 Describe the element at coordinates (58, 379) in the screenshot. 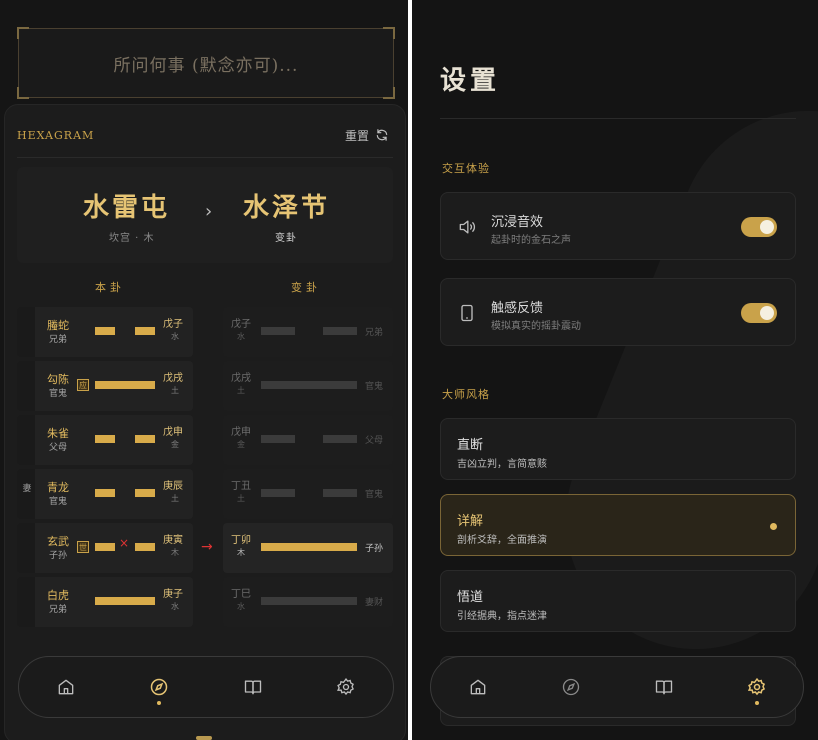

I see `six-spirit: 勾陈` at that location.